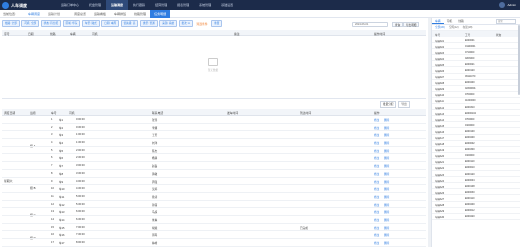 Image resolution: width=520 pixels, height=247 pixels. Describe the element at coordinates (80, 181) in the screenshot. I see `cell-code: 4:00:00` at that location.